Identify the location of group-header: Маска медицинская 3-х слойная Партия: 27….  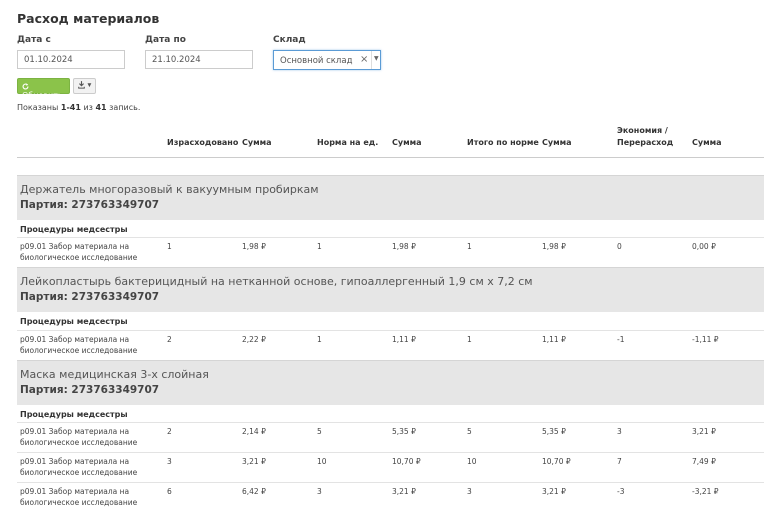
(390, 382).